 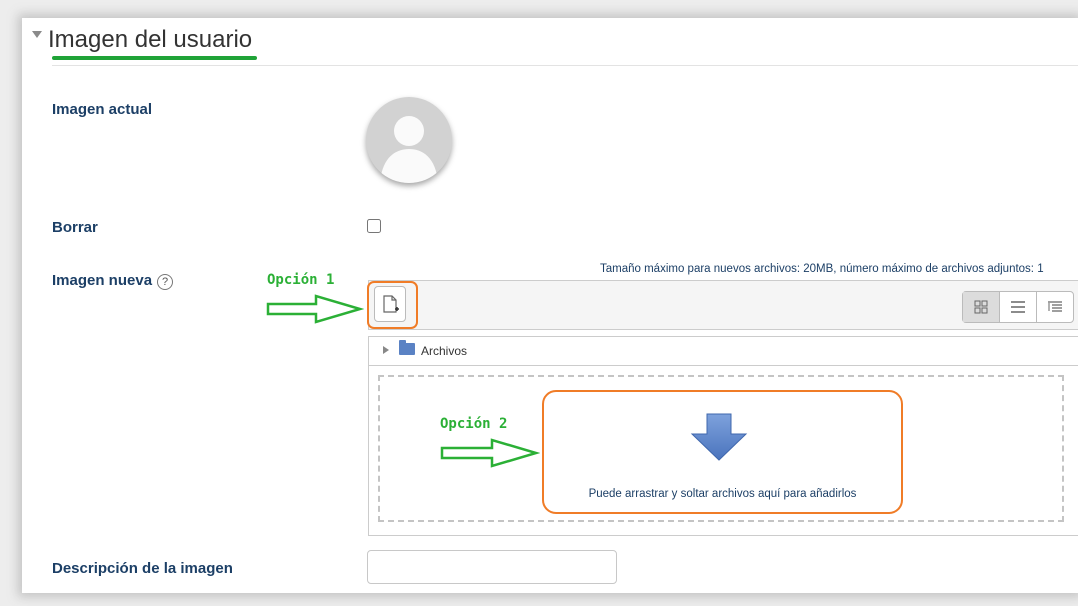 What do you see at coordinates (37, 34) in the screenshot?
I see `collapse-toggle-icon` at bounding box center [37, 34].